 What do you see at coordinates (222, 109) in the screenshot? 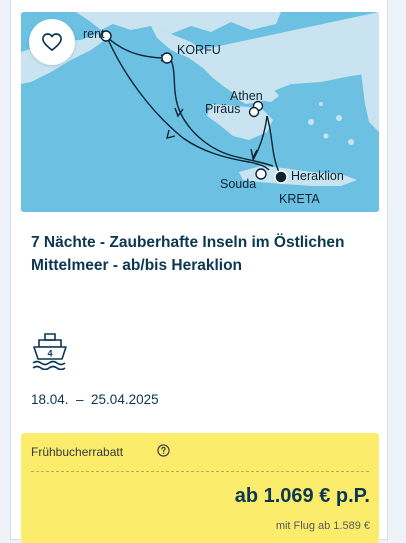
I see `port-label-piraeus: Piräus` at bounding box center [222, 109].